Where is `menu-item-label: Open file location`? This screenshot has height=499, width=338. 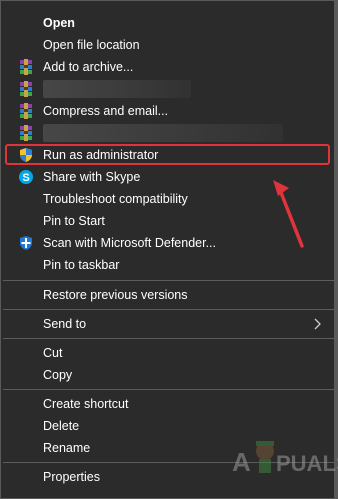 menu-item-label: Open file location is located at coordinates (91, 45).